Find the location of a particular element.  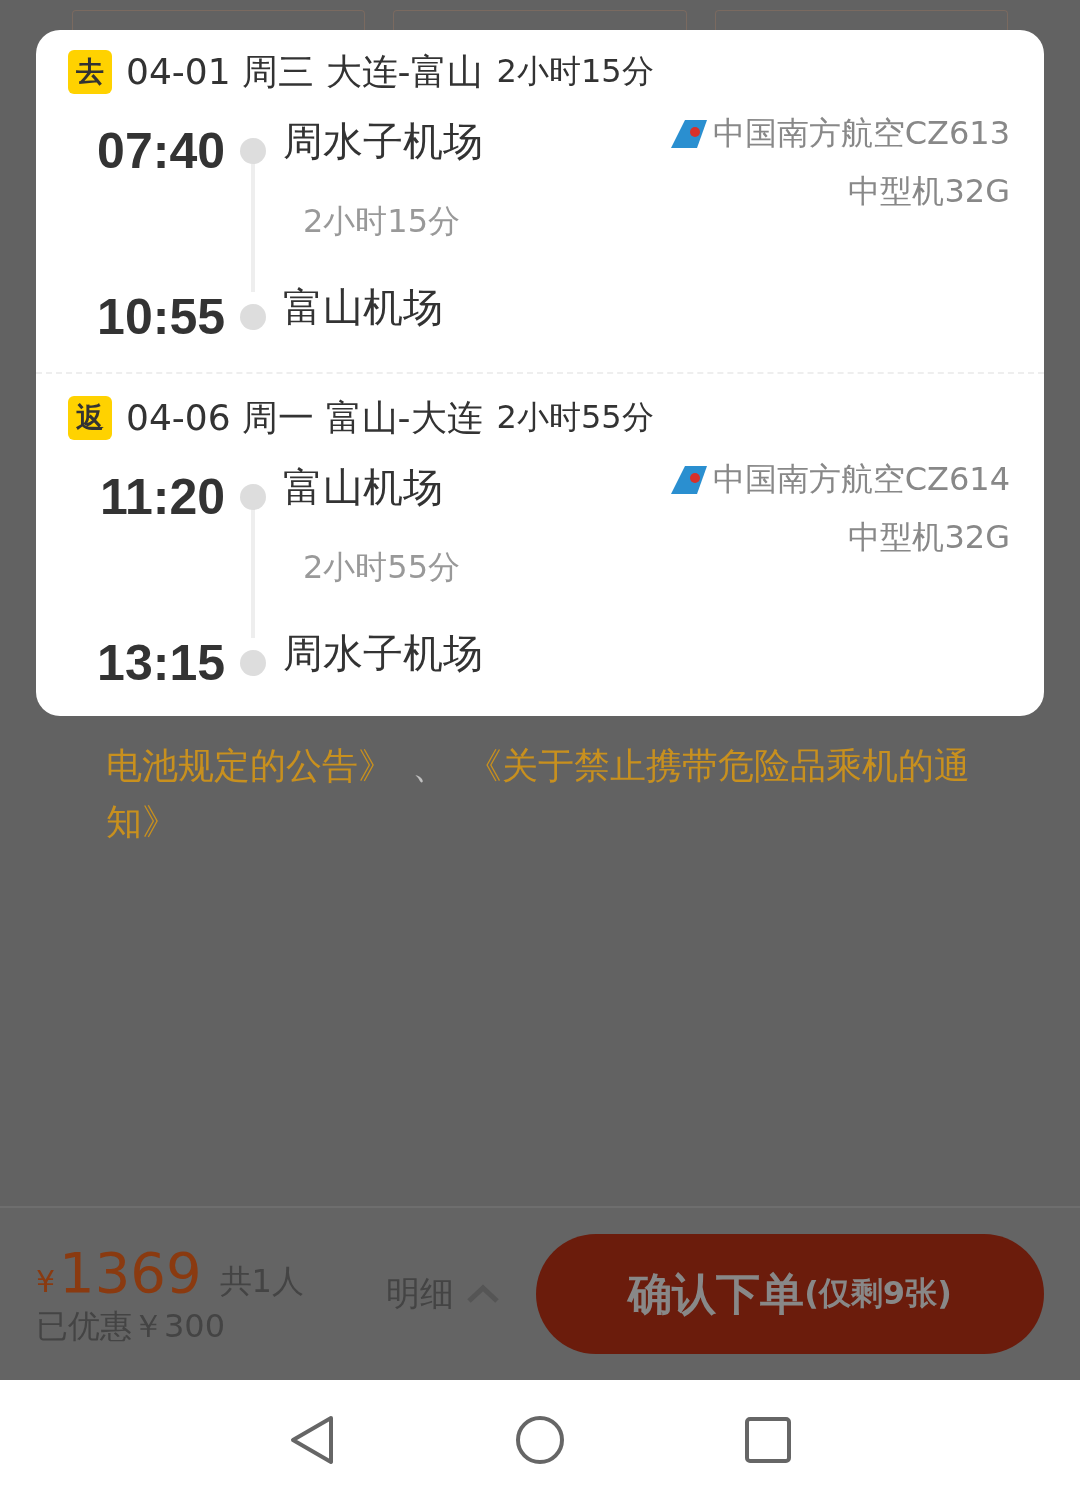

departure-time: 11:20 is located at coordinates (162, 497).